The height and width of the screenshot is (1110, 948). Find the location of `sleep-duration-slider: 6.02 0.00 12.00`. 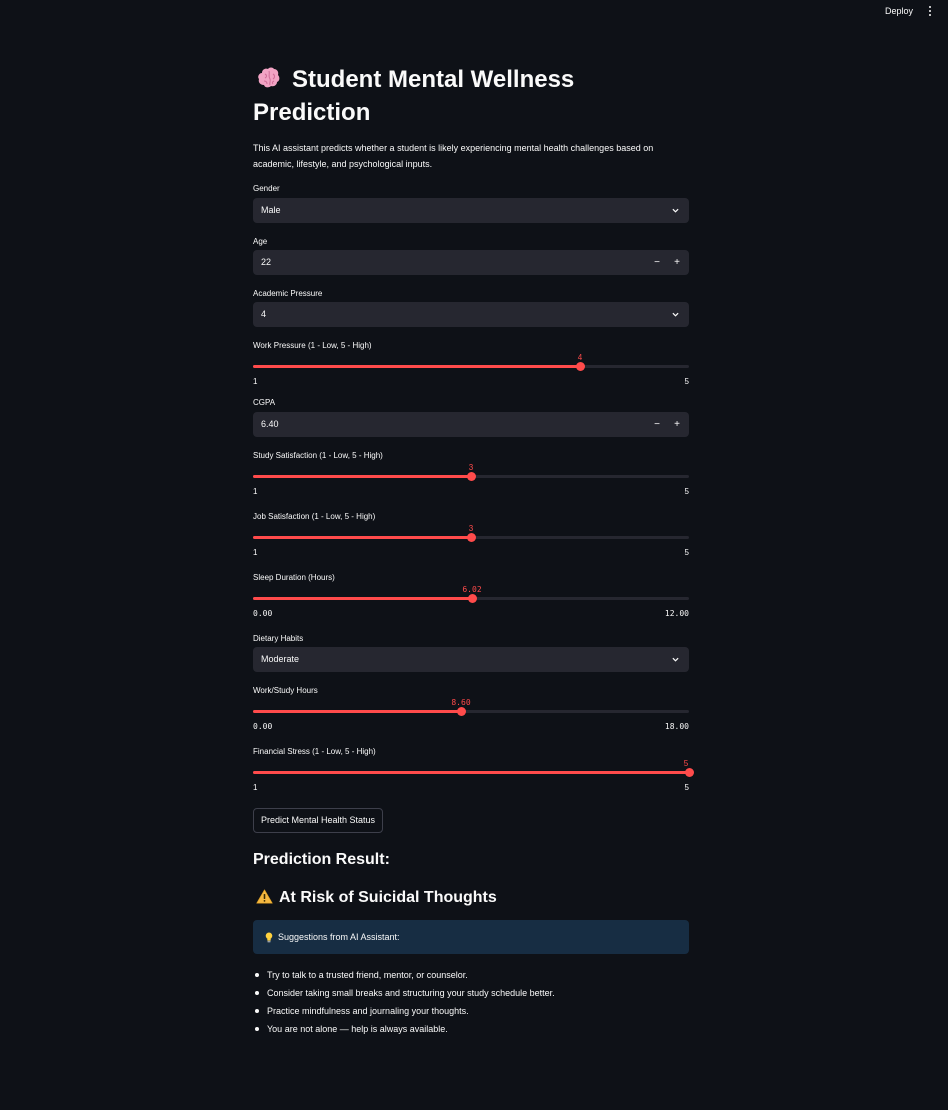

sleep-duration-slider: 6.02 0.00 12.00 is located at coordinates (471, 603).